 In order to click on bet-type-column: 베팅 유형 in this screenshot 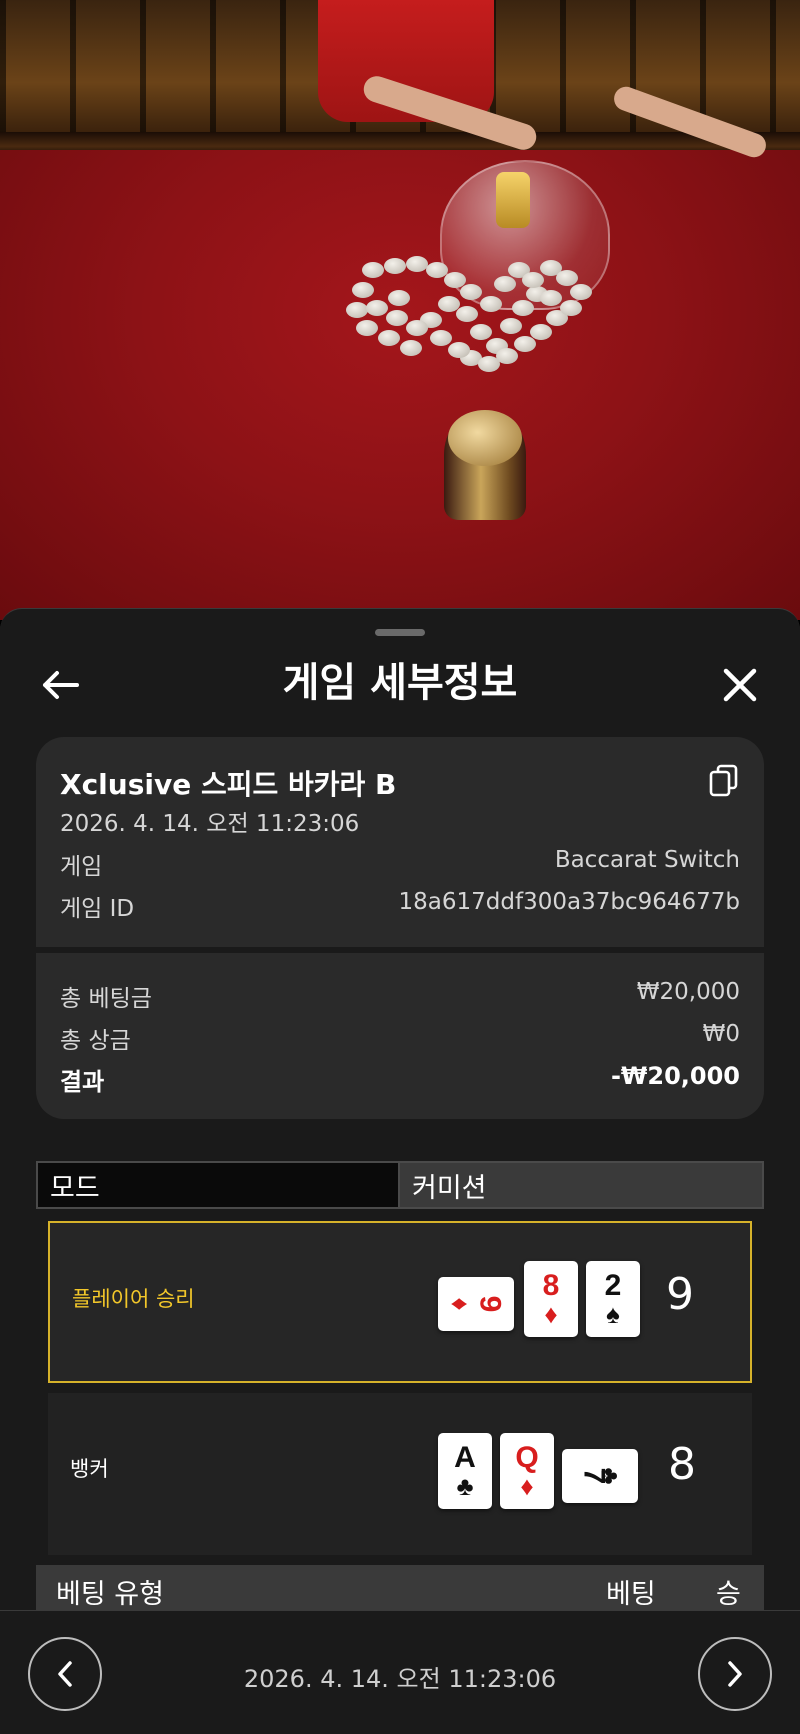, I will do `click(110, 1594)`.